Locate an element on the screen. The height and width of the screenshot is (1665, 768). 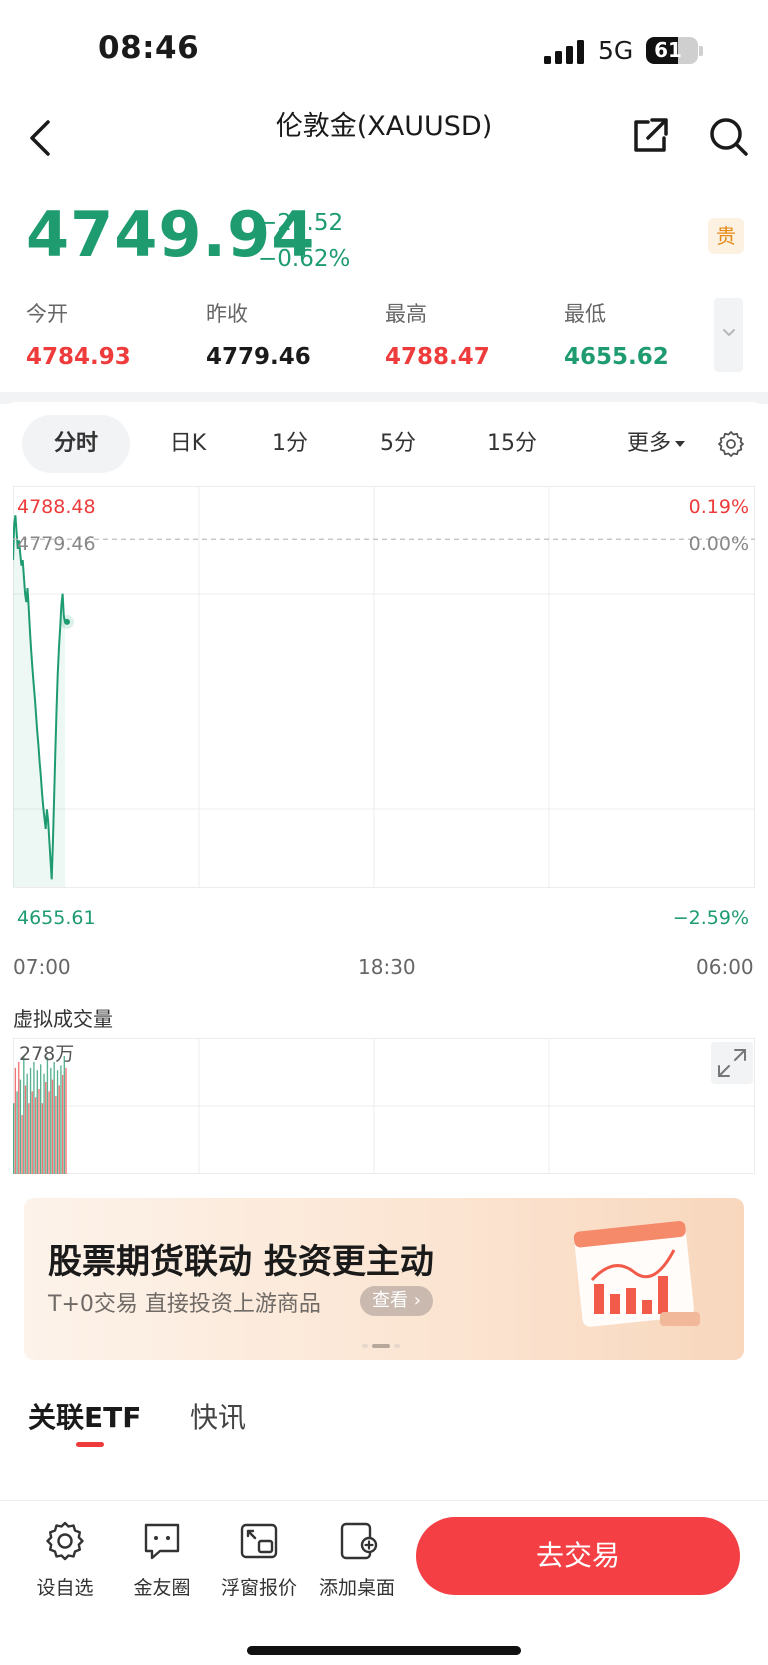
tab-more: 更多 is located at coordinates (656, 444).